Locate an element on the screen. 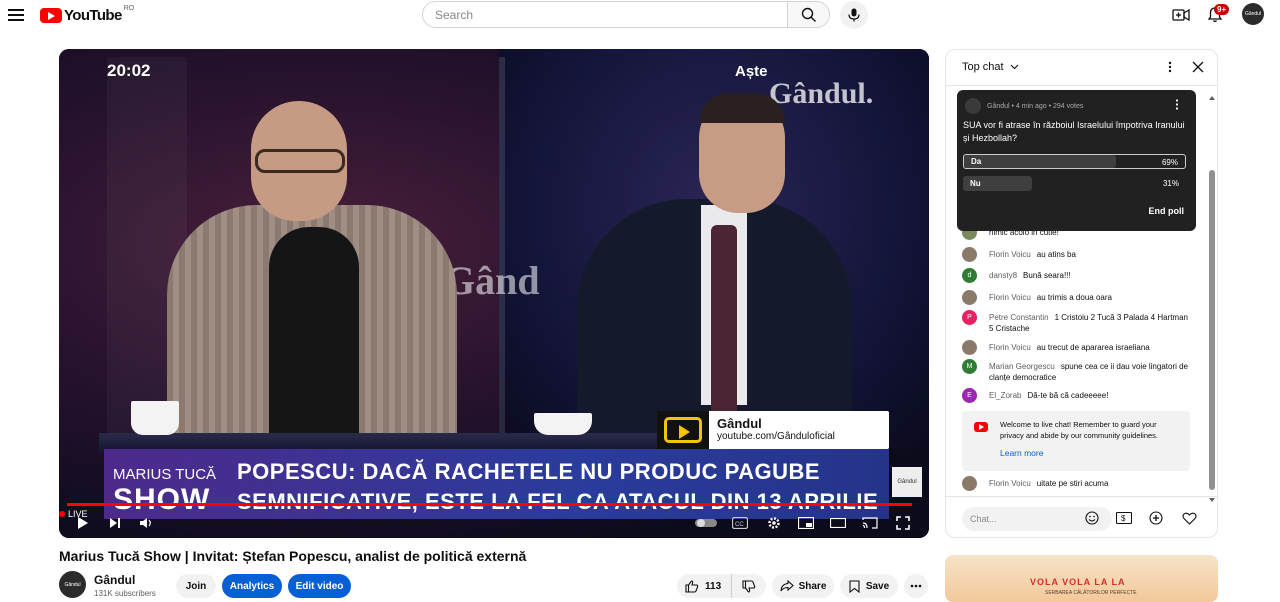 This screenshot has width=1280, height=602. close-chat-button is located at coordinates (1199, 67).